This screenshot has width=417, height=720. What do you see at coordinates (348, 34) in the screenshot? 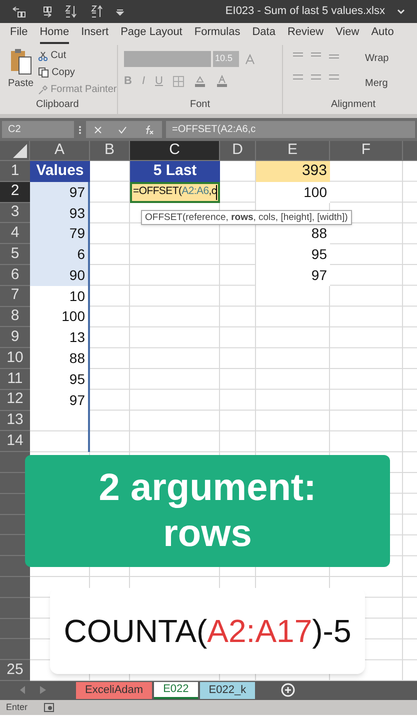
I see `ribbon-tab: View` at bounding box center [348, 34].